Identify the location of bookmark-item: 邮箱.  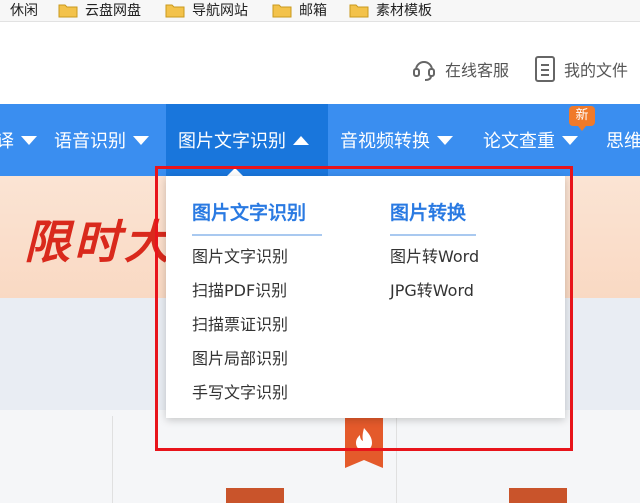
(299, 10).